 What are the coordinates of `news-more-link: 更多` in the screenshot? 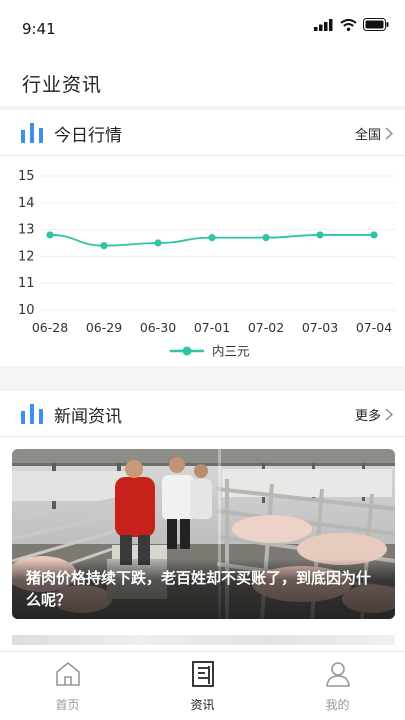 It's located at (374, 414).